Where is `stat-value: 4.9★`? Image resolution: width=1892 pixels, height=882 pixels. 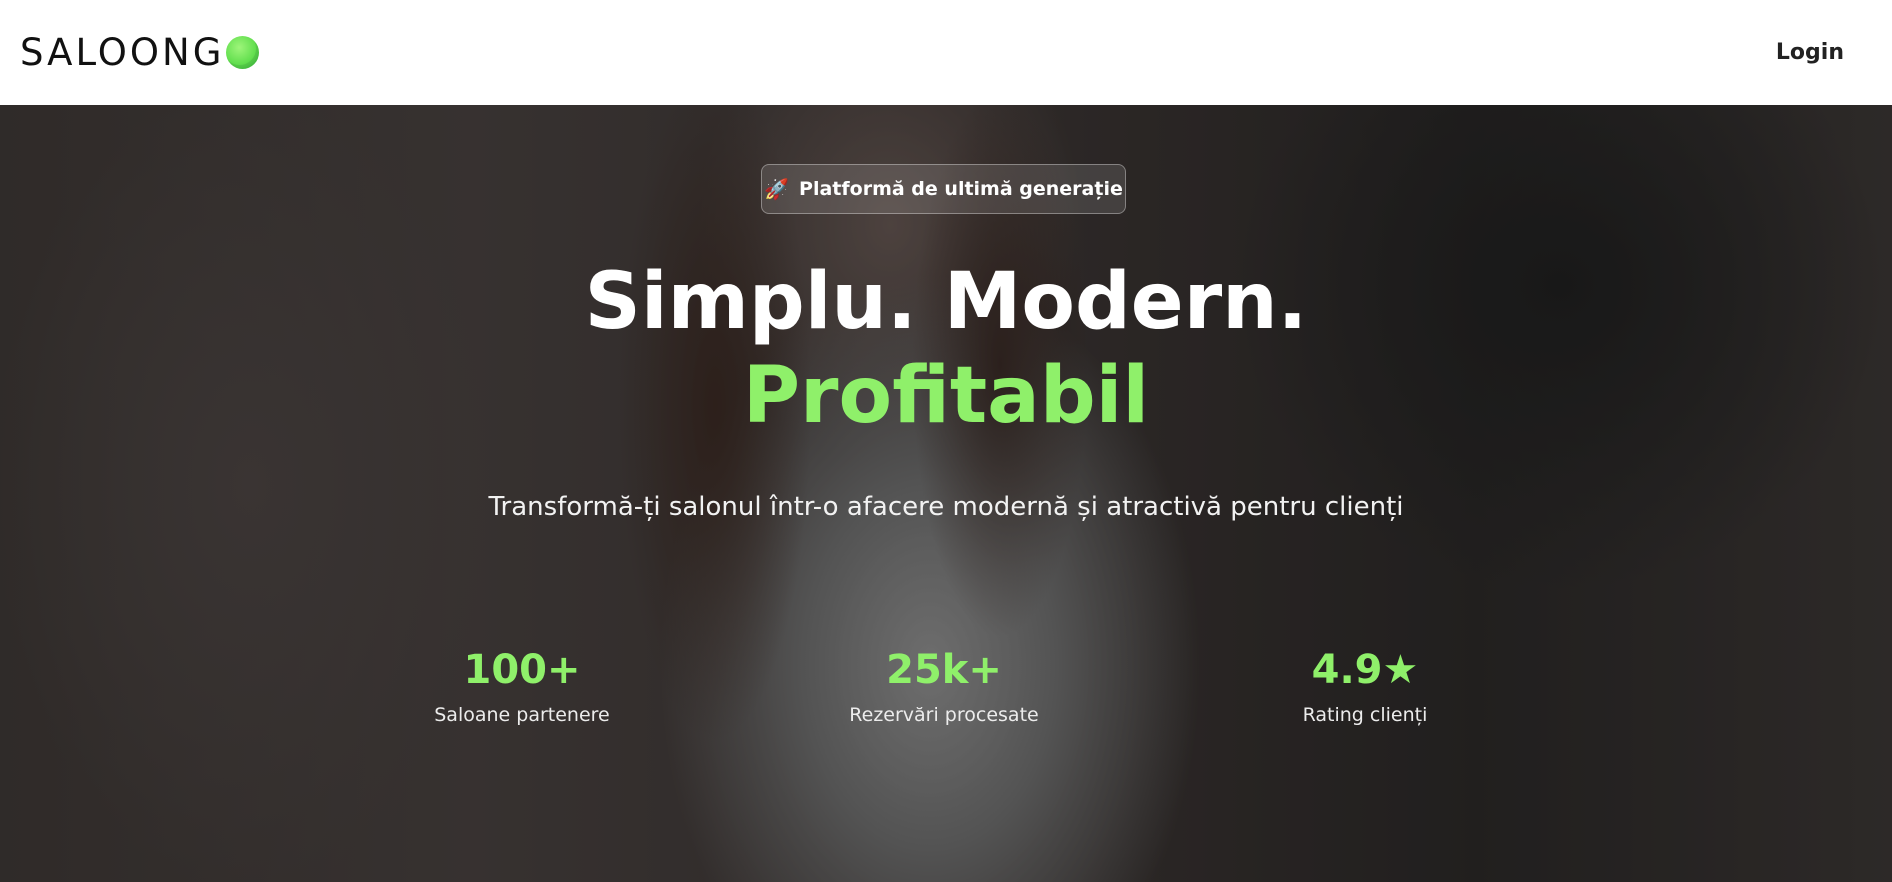
stat-value: 4.9★ is located at coordinates (1365, 670).